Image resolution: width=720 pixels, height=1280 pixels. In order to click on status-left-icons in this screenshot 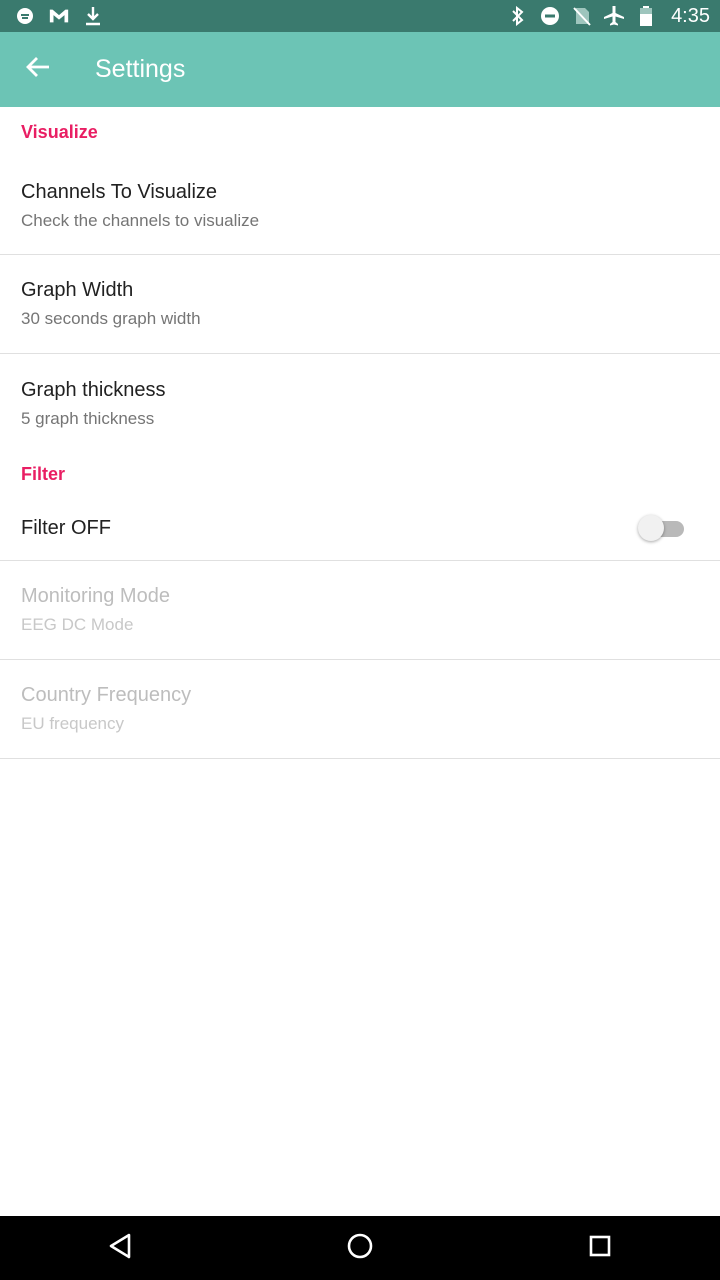, I will do `click(59, 16)`.